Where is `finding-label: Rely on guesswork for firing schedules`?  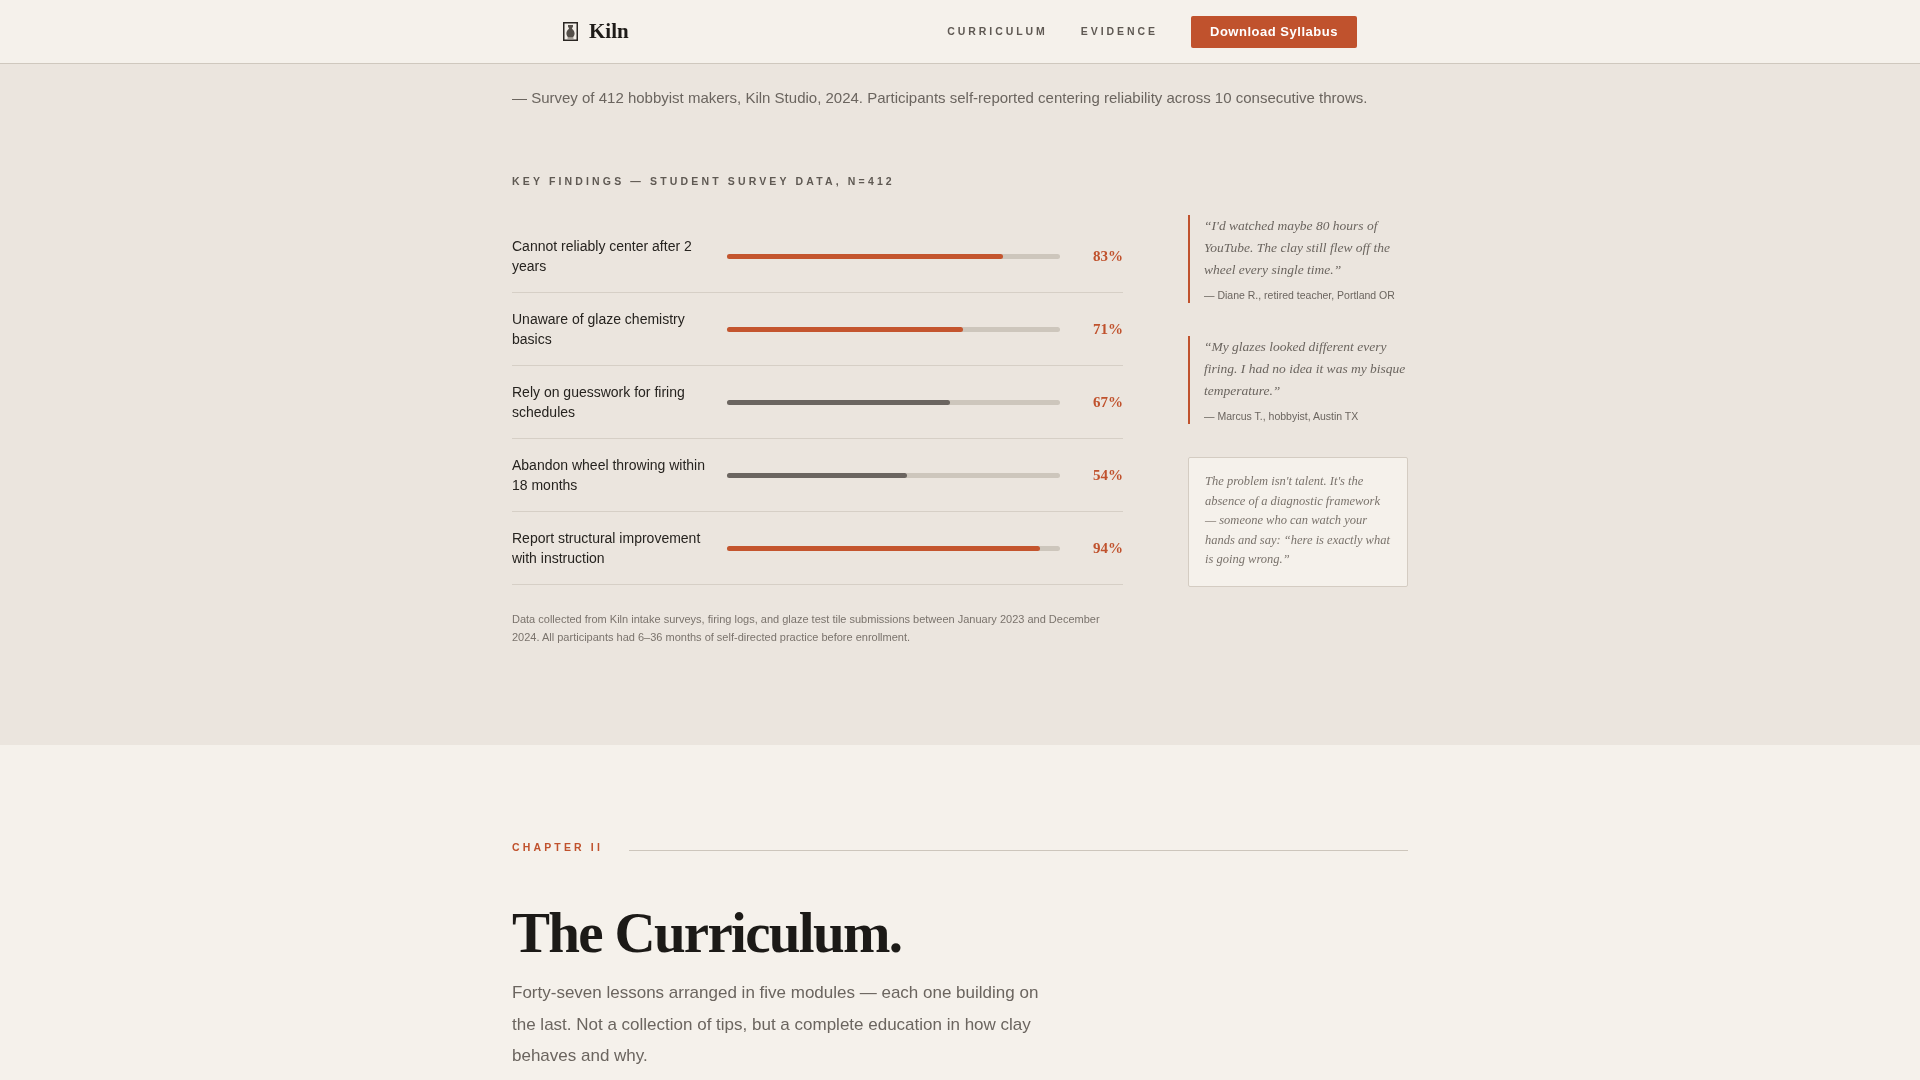 finding-label: Rely on guesswork for firing schedules is located at coordinates (599, 402).